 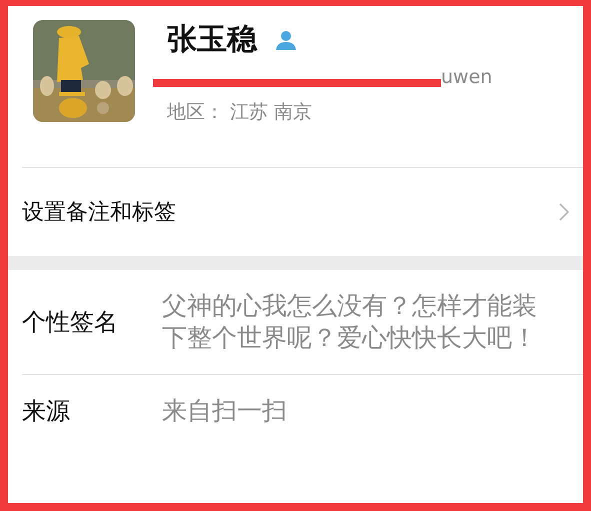 I want to click on field-label: 来源, so click(x=46, y=411).